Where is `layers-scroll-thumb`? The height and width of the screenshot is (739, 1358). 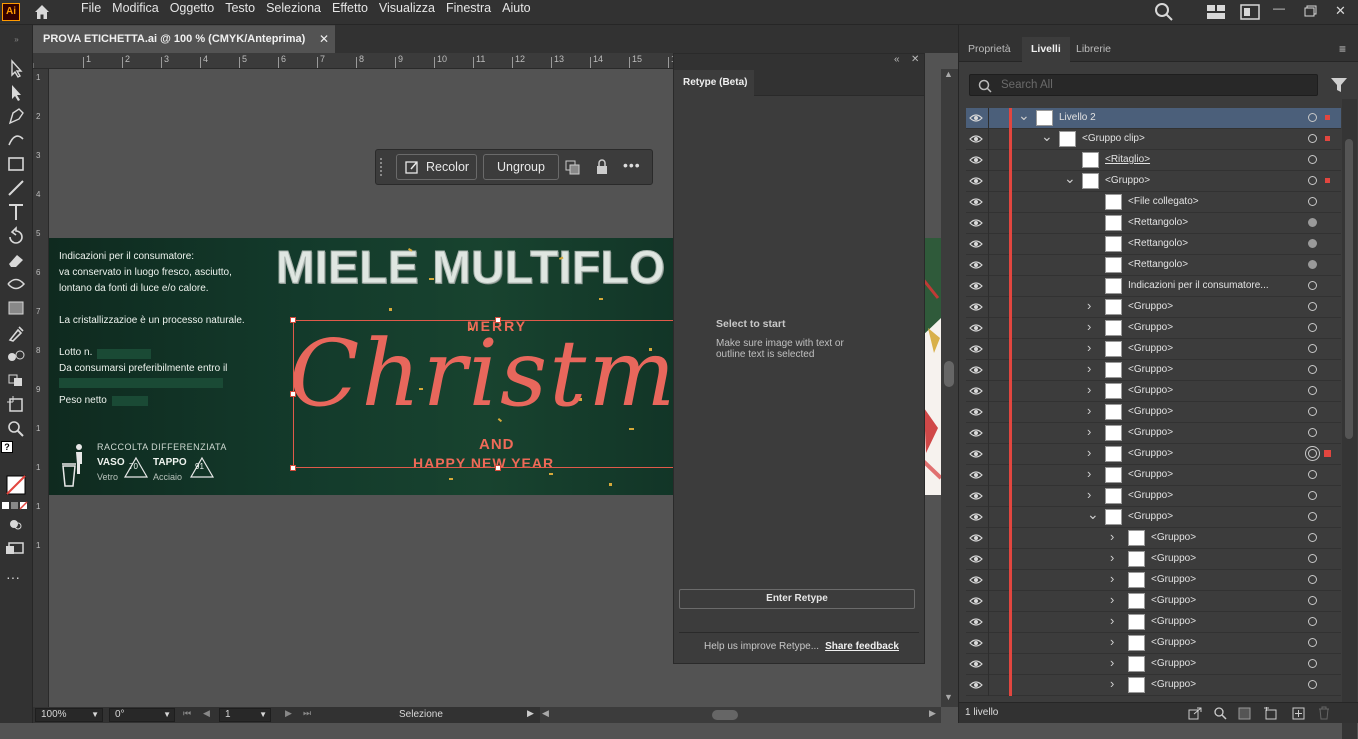 layers-scroll-thumb is located at coordinates (1349, 289).